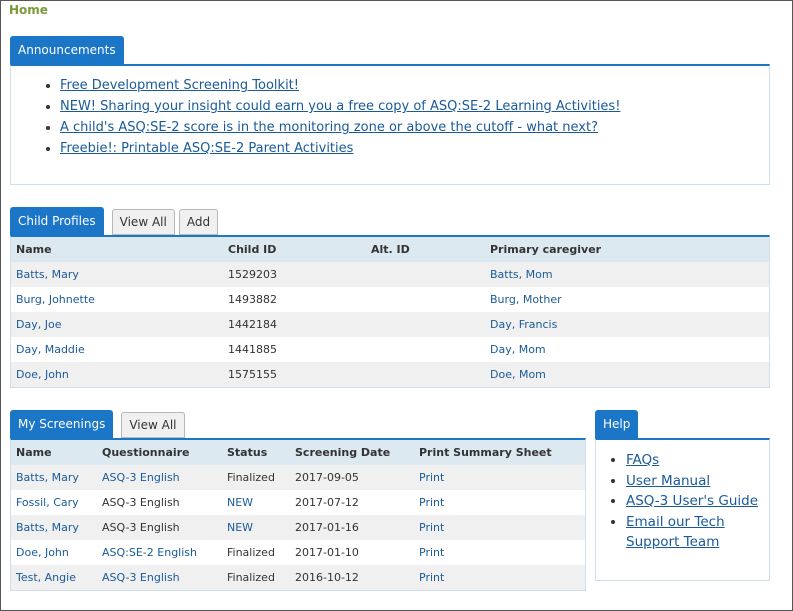  What do you see at coordinates (675, 532) in the screenshot?
I see `email-support-link: Email our Tech Support Team` at bounding box center [675, 532].